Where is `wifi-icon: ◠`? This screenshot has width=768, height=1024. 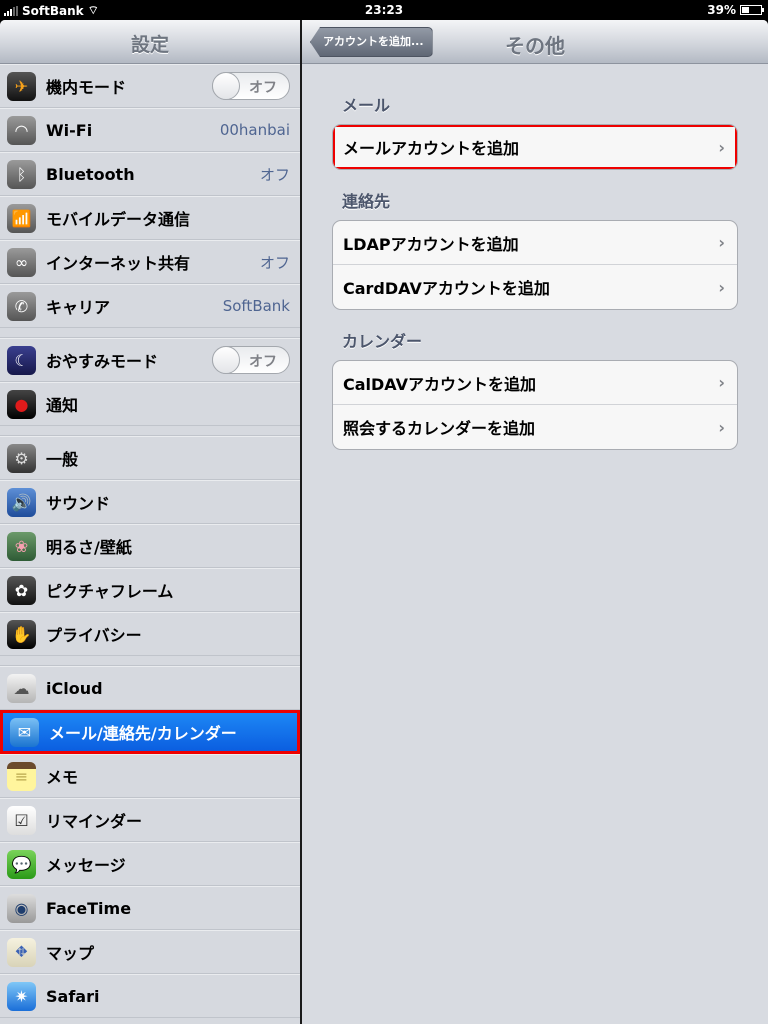 wifi-icon: ◠ is located at coordinates (21, 130).